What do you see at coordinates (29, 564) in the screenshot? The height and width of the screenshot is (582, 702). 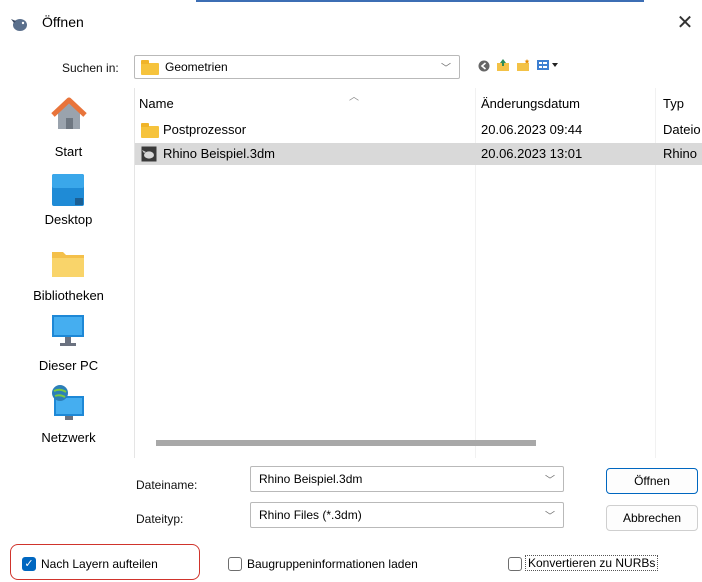 I see `split-layers-checkbox: ✓` at bounding box center [29, 564].